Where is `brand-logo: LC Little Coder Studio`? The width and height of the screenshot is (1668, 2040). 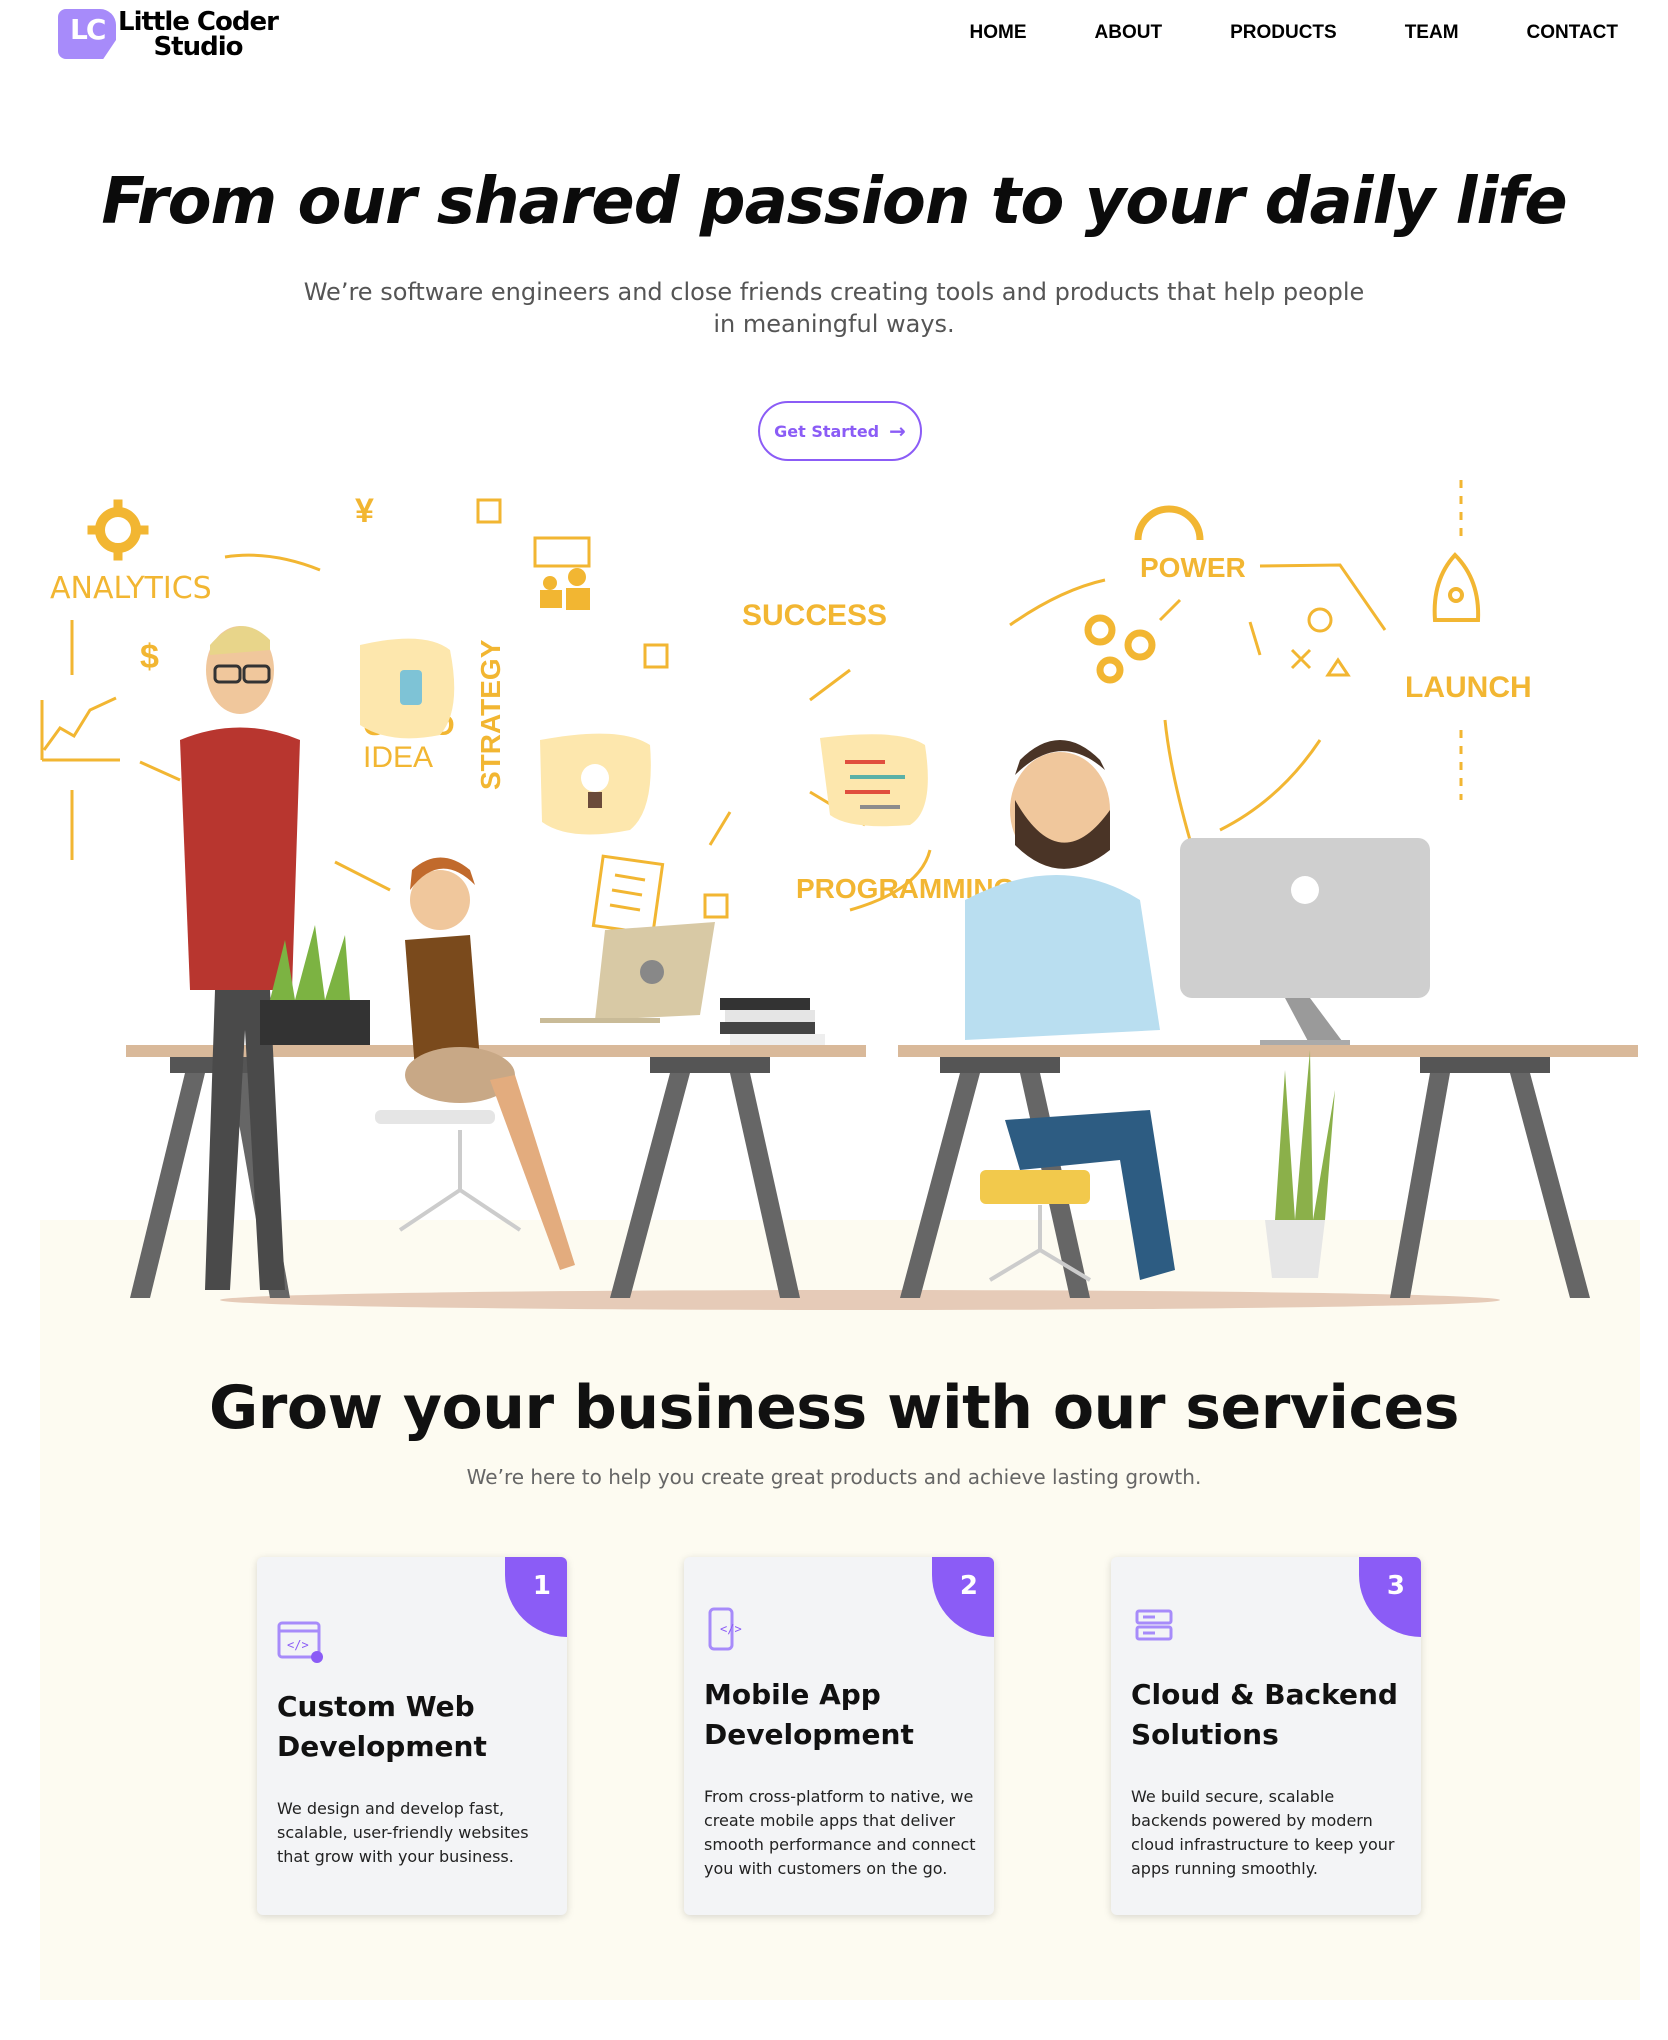
brand-logo: LC Little Coder Studio is located at coordinates (168, 35).